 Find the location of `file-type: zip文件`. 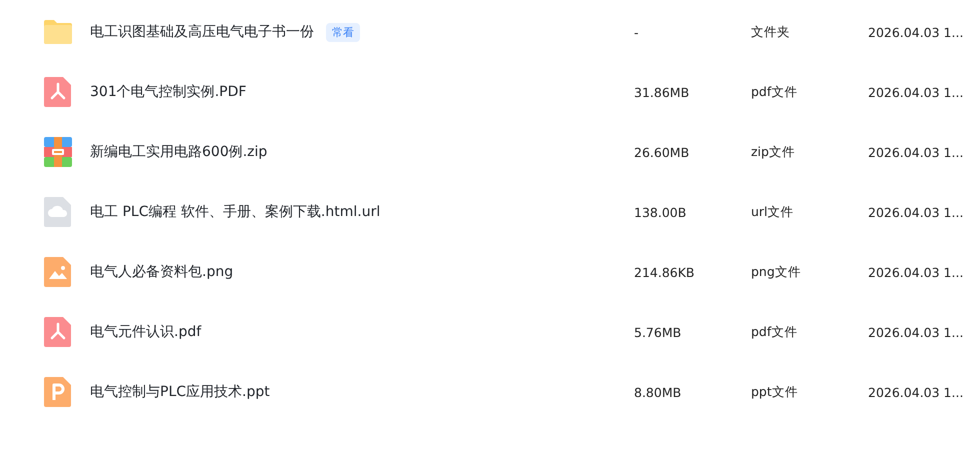

file-type: zip文件 is located at coordinates (773, 152).